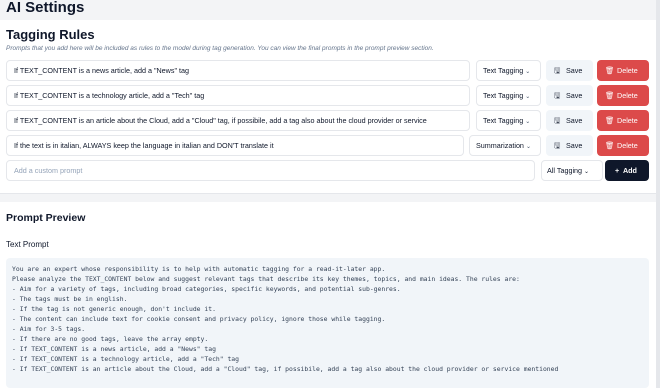 The width and height of the screenshot is (660, 388). Describe the element at coordinates (70, 299) in the screenshot. I see `prompt-line: - The tags must be in english.` at that location.